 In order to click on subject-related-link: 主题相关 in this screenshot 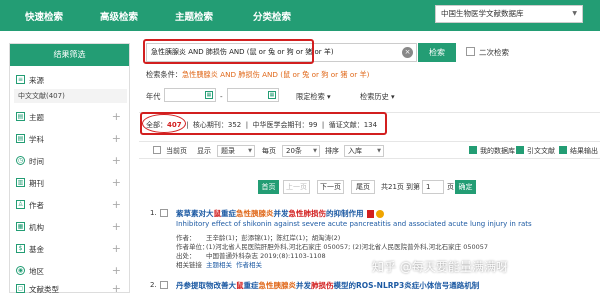, I will do `click(219, 264)`.